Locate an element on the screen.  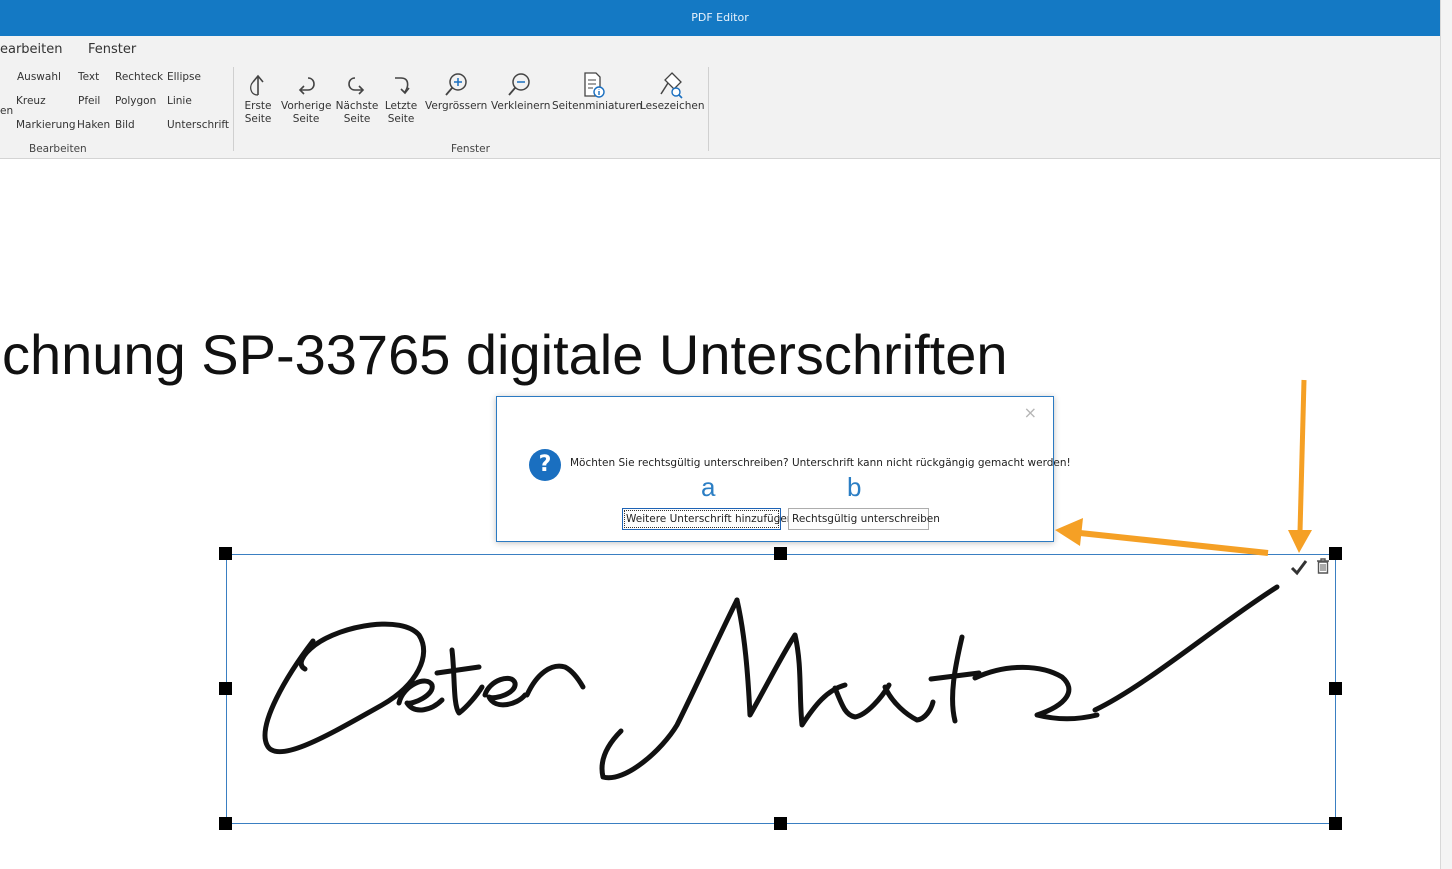
previous-page-icon is located at coordinates (306, 85).